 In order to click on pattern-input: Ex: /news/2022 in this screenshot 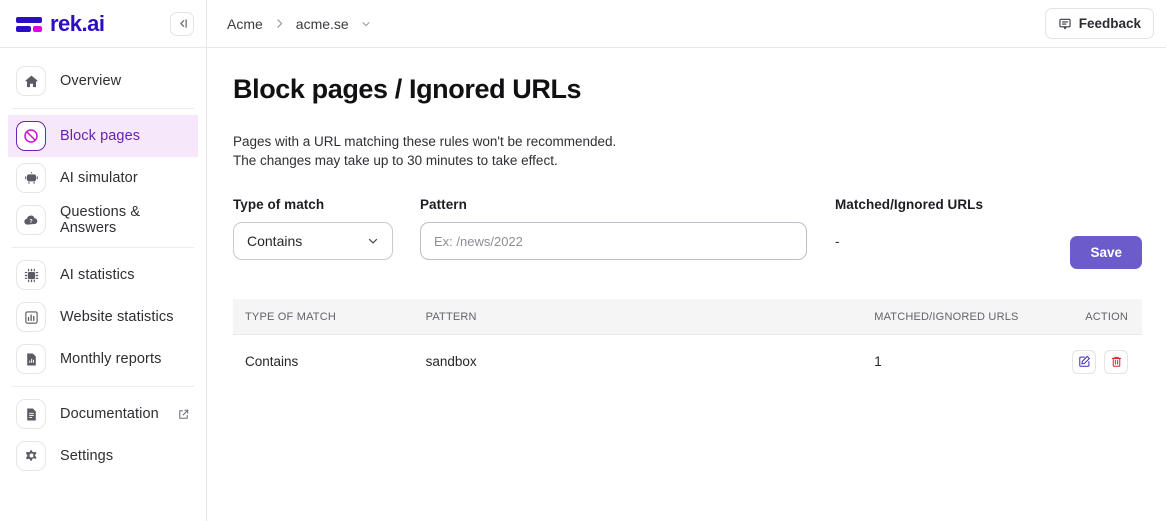, I will do `click(613, 241)`.